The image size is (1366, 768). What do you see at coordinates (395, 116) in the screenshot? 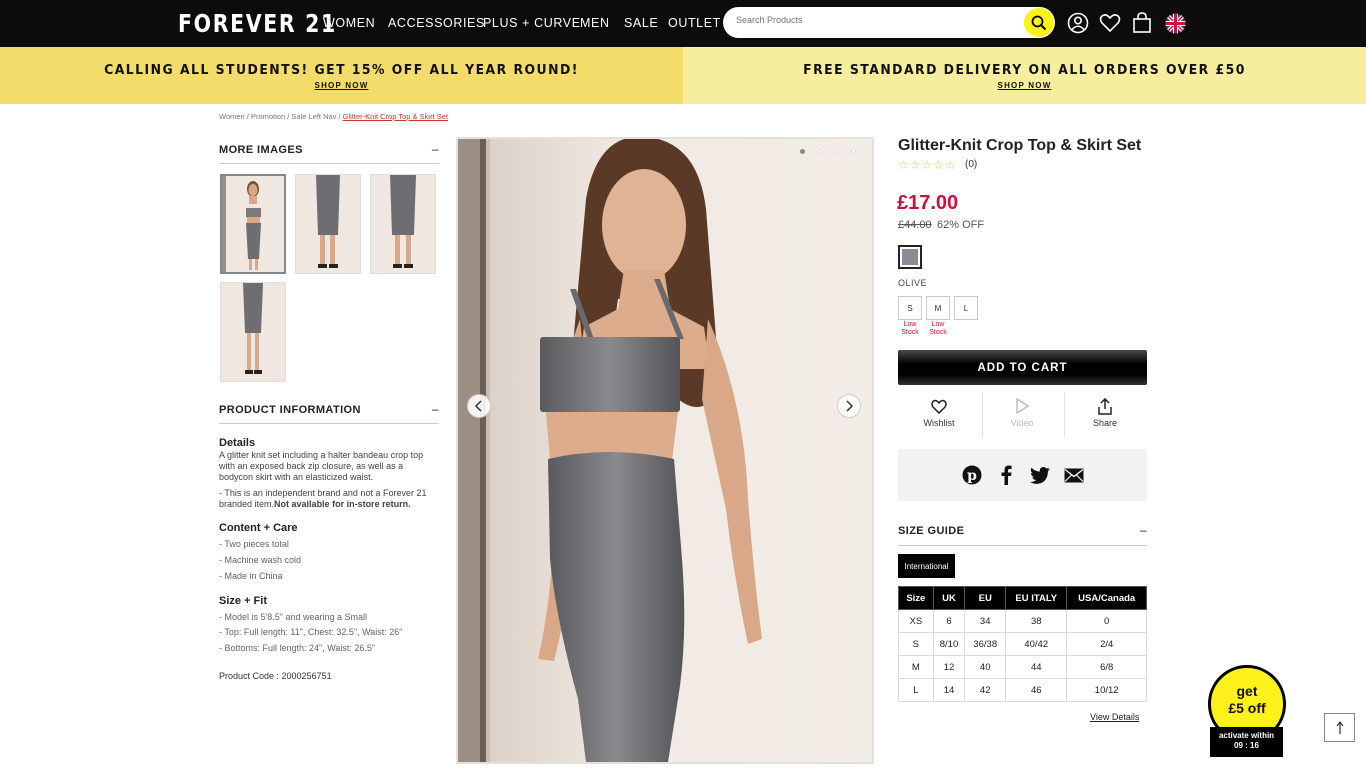
I see `breadcrumb-current: Glitter-Knit Crop Top & Skirt Set` at bounding box center [395, 116].